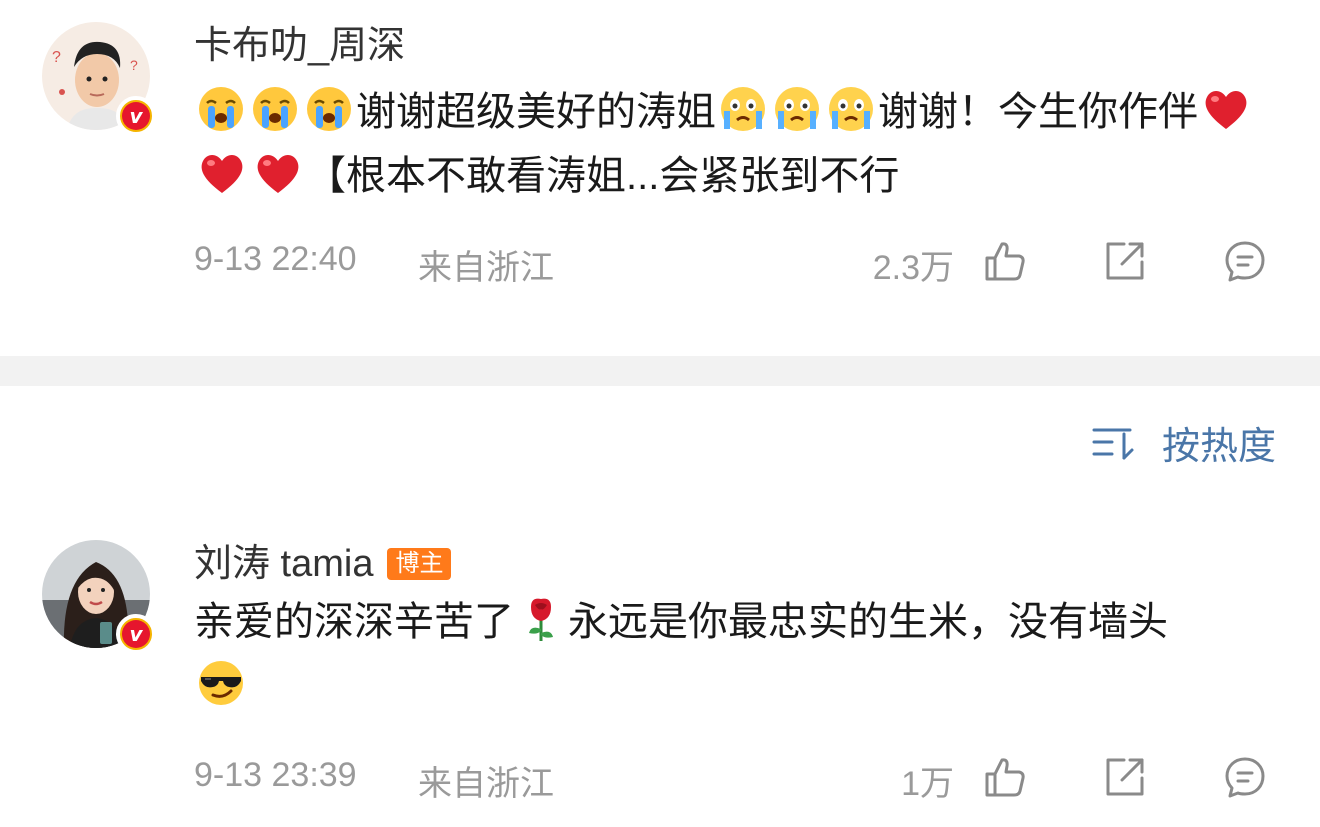 The height and width of the screenshot is (827, 1320). I want to click on username: 刘涛 tamia, so click(283, 564).